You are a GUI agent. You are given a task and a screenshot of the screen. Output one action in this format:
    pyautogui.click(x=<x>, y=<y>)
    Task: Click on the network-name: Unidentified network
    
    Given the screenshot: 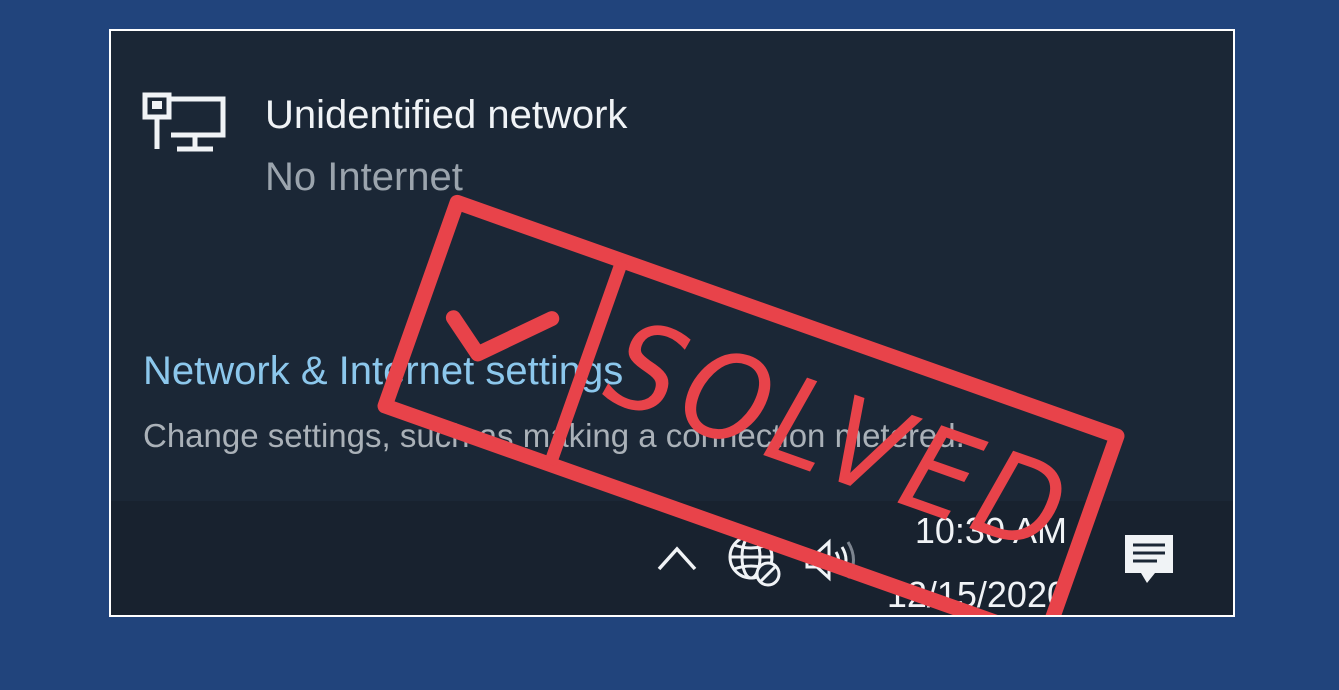 What is the action you would take?
    pyautogui.click(x=446, y=115)
    